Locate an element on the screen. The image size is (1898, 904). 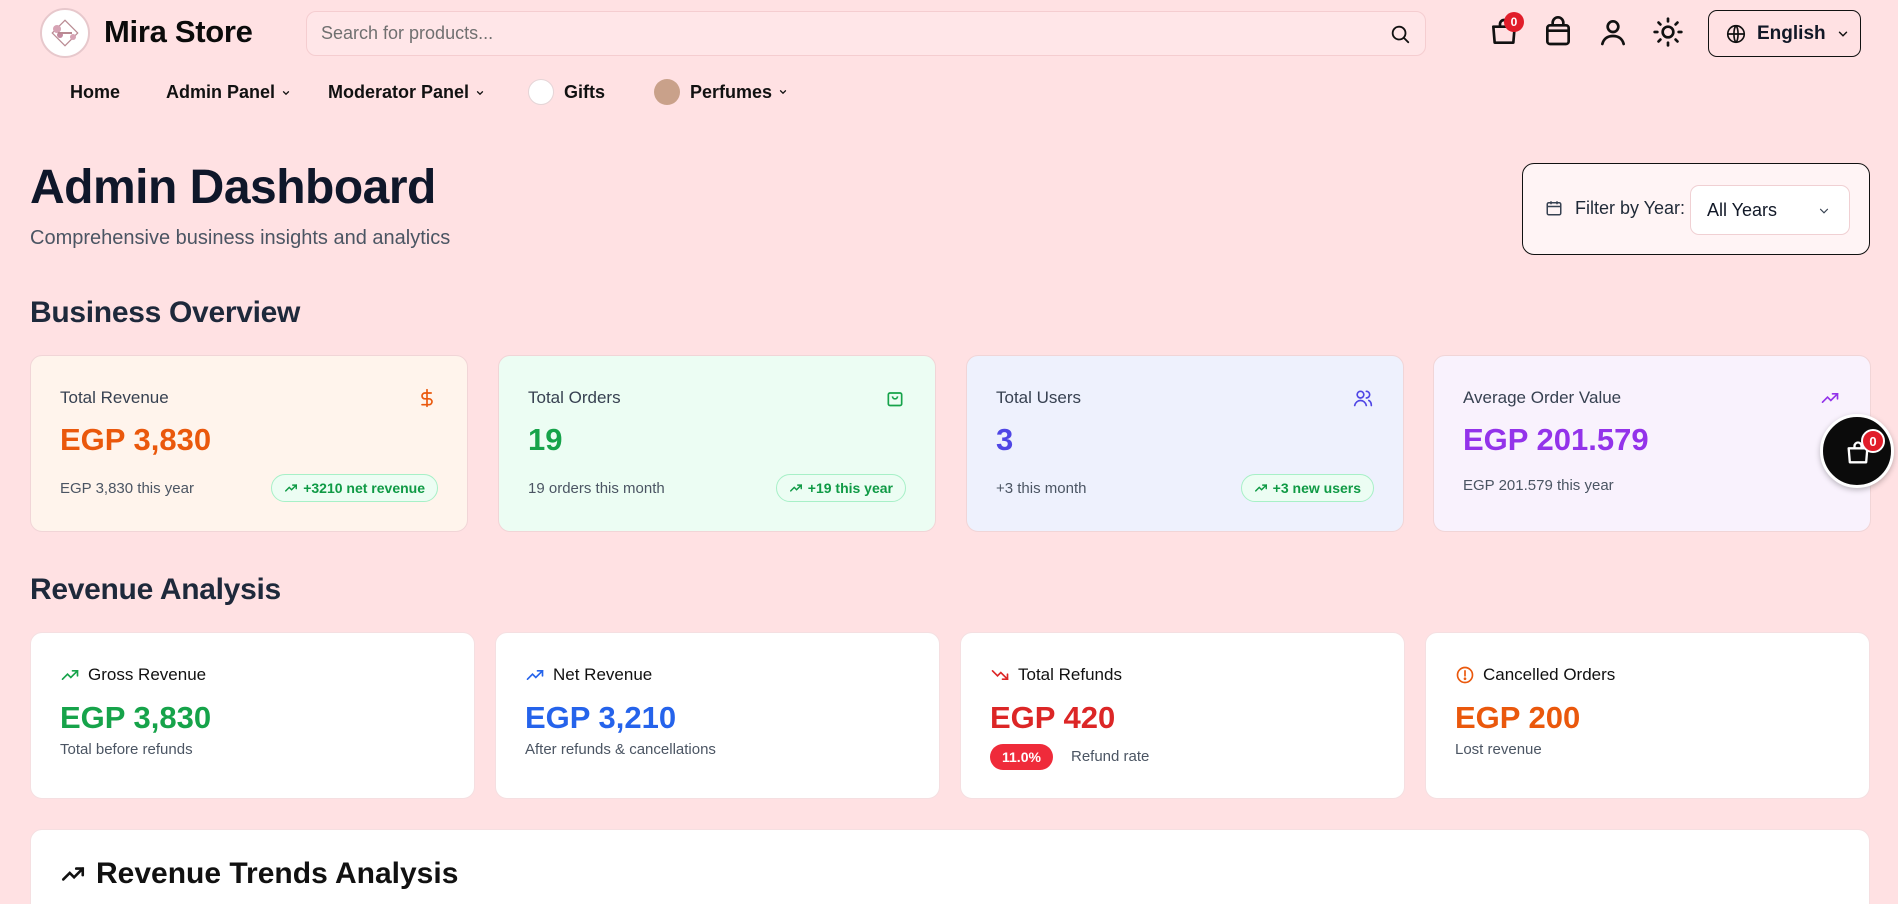
nav-moderator-panel: Moderator Panel is located at coordinates (406, 92).